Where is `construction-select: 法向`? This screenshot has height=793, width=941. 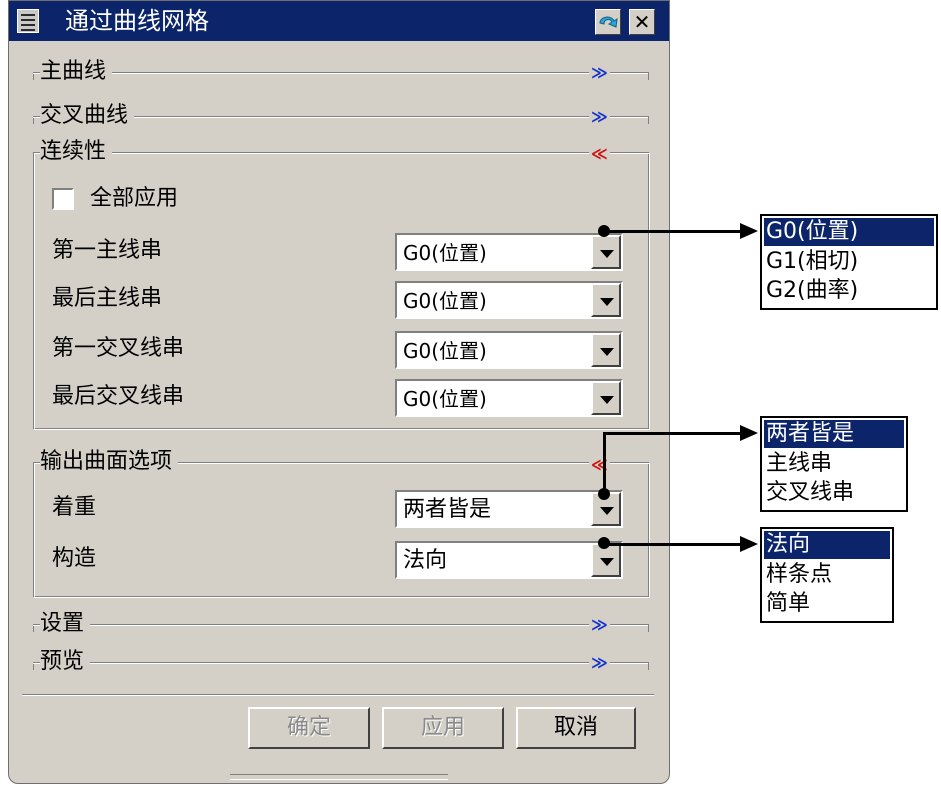
construction-select: 法向 is located at coordinates (509, 560).